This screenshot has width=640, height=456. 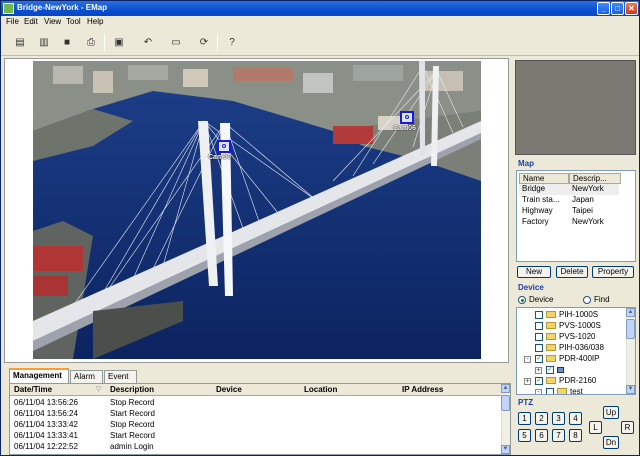 I want to click on toolbar-separator, so click(x=217, y=42).